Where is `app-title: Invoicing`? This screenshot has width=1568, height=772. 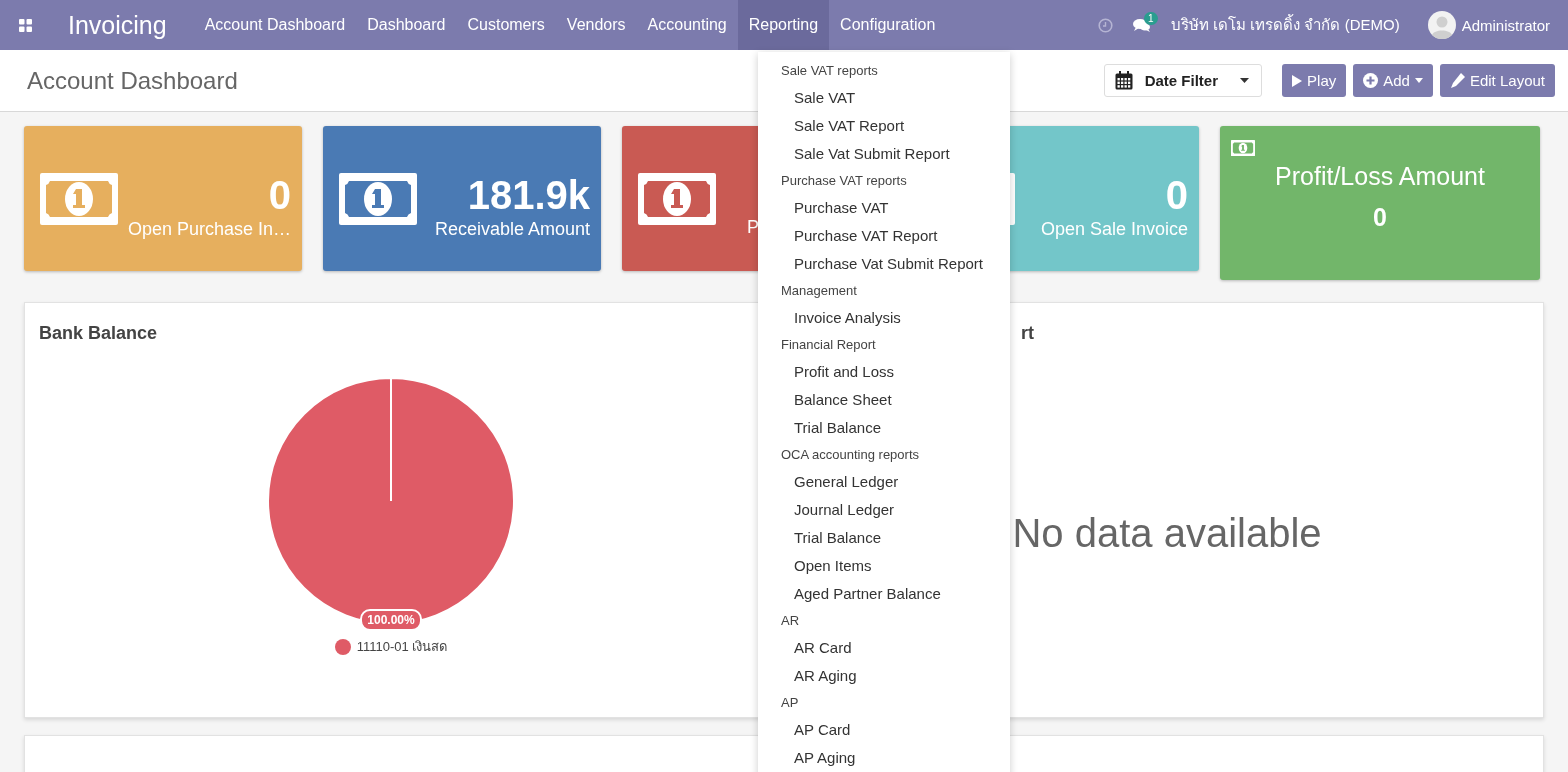 app-title: Invoicing is located at coordinates (117, 25).